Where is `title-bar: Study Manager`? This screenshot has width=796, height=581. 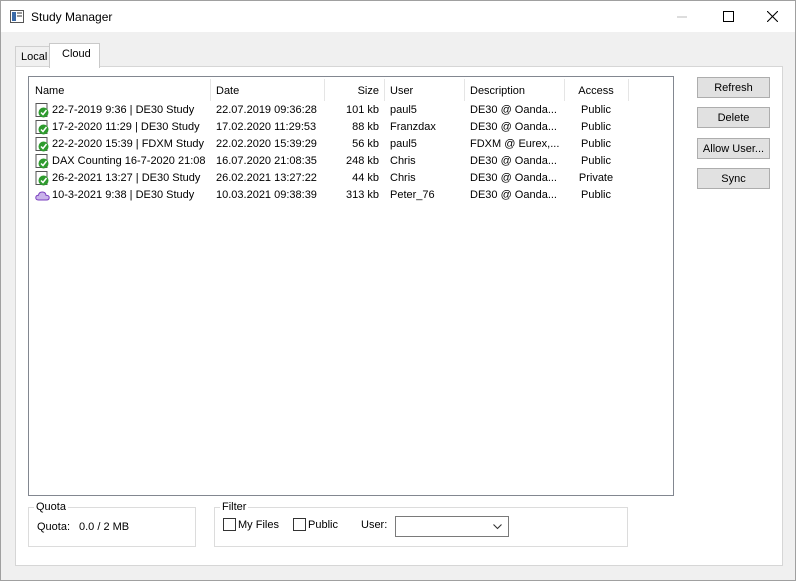 title-bar: Study Manager is located at coordinates (398, 16).